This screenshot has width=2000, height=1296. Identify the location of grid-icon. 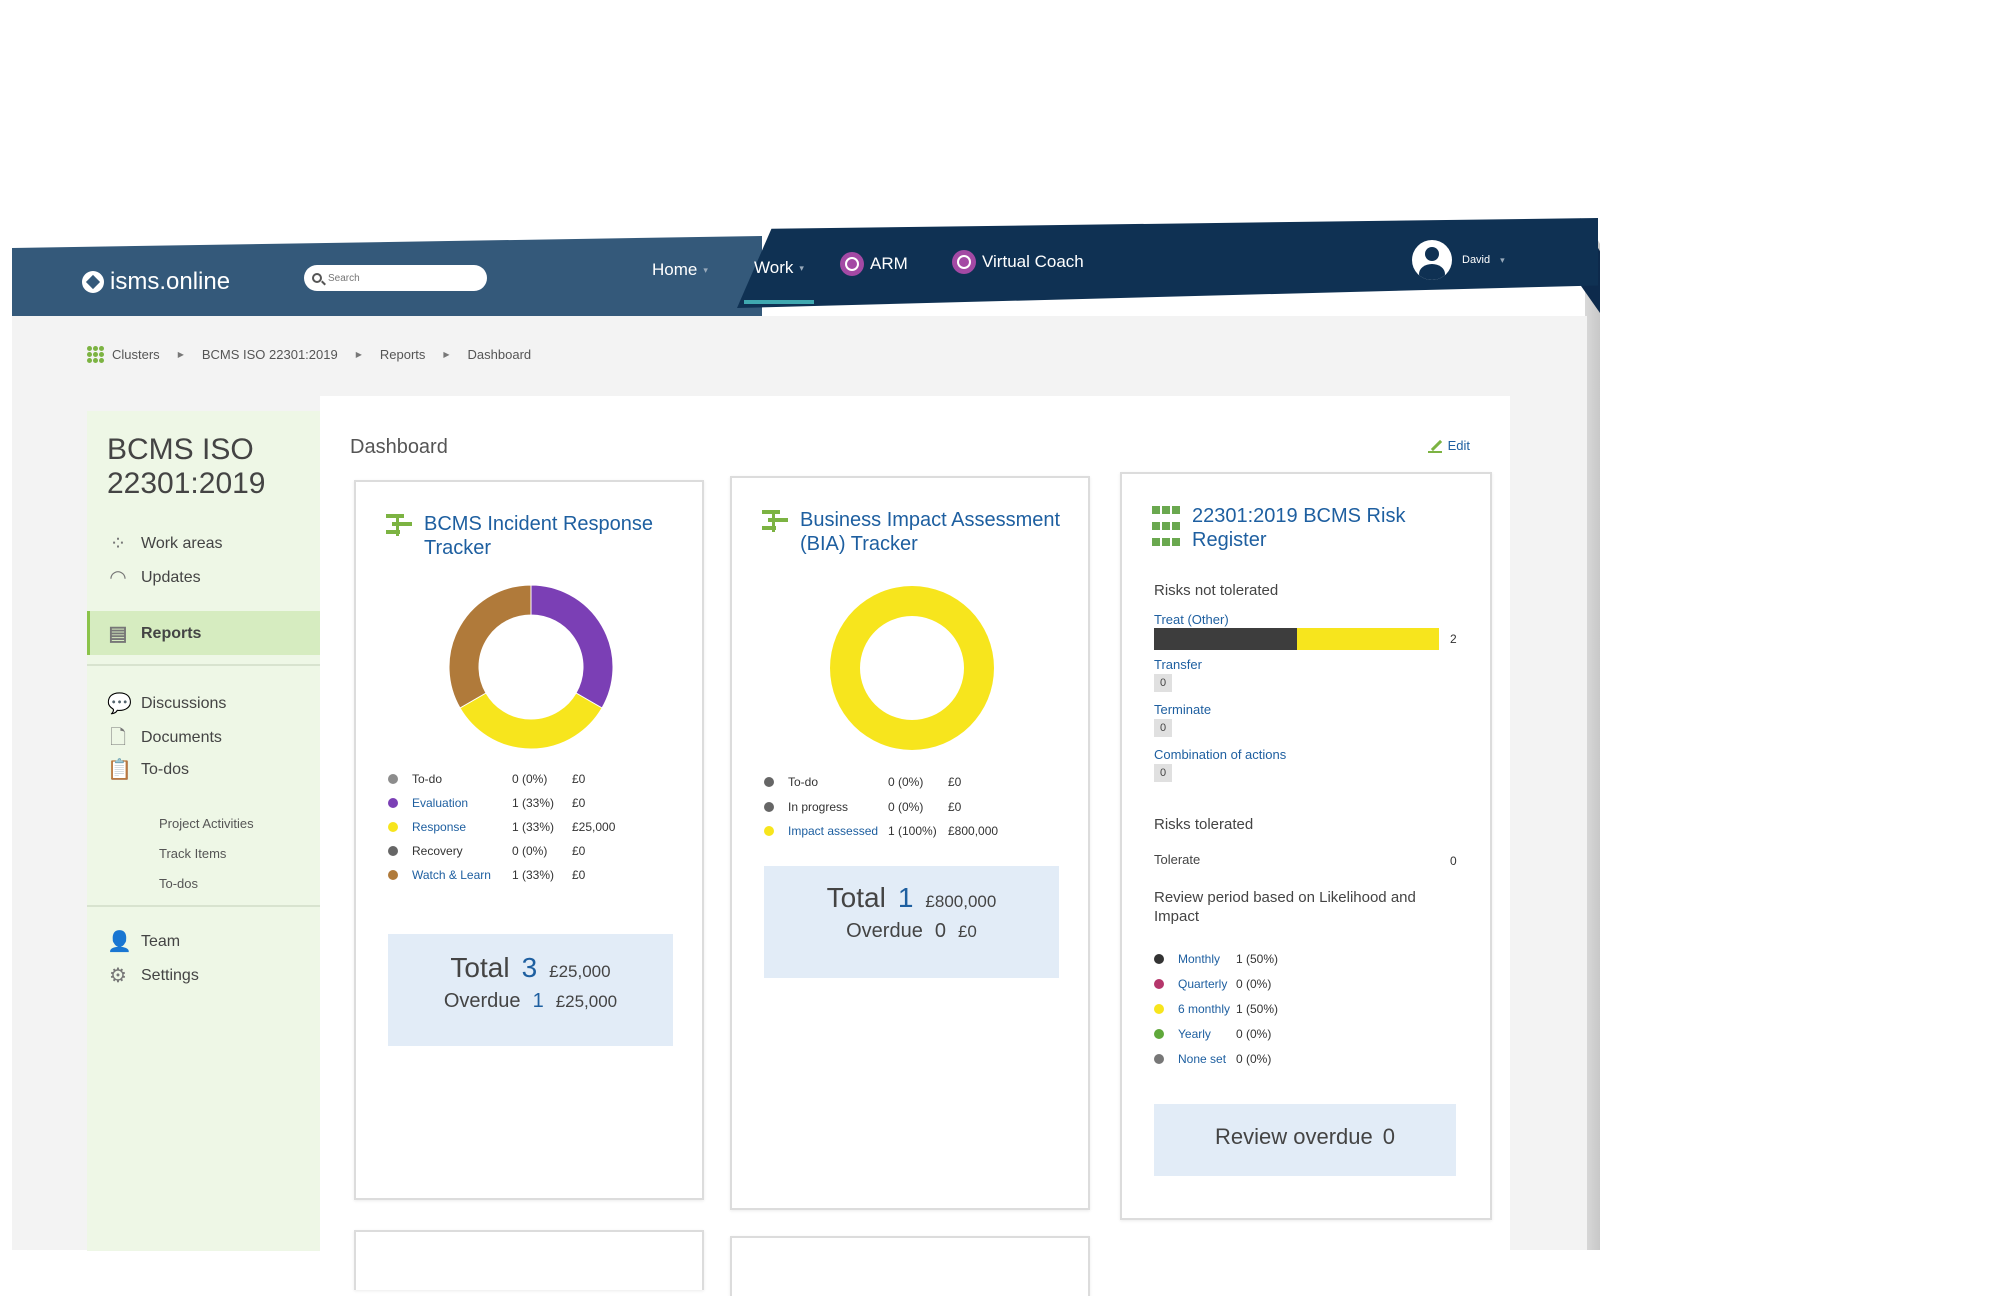
(1166, 529).